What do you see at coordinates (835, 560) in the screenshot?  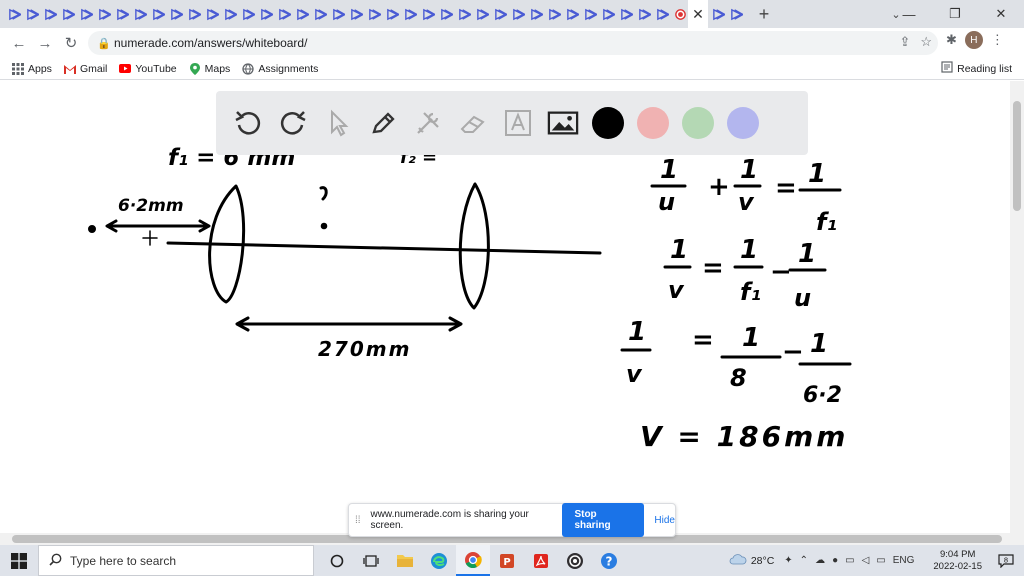 I see `microphone-icon: ●` at bounding box center [835, 560].